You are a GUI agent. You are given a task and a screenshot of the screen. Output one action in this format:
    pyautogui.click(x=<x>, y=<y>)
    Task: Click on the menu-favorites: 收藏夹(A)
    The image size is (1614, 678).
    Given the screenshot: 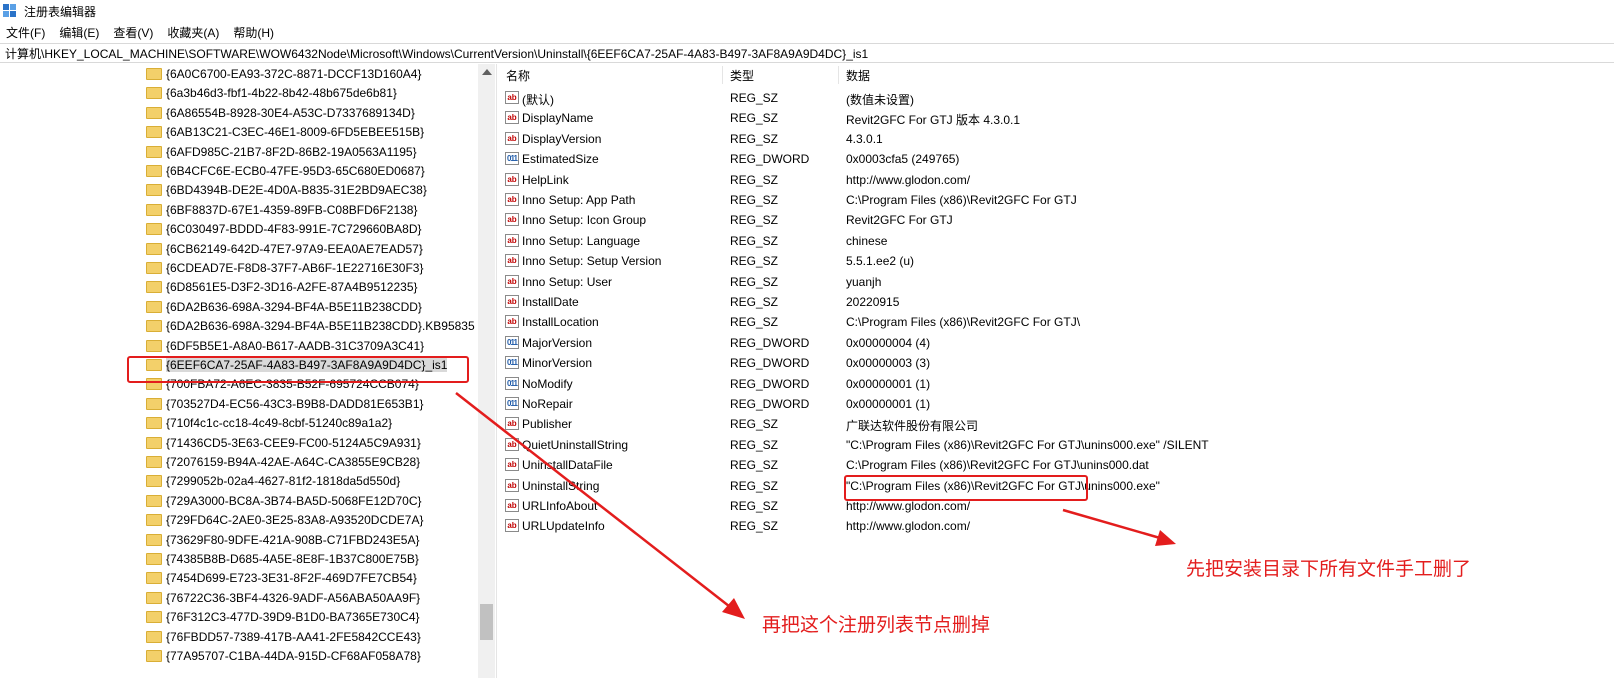 What is the action you would take?
    pyautogui.click(x=193, y=32)
    